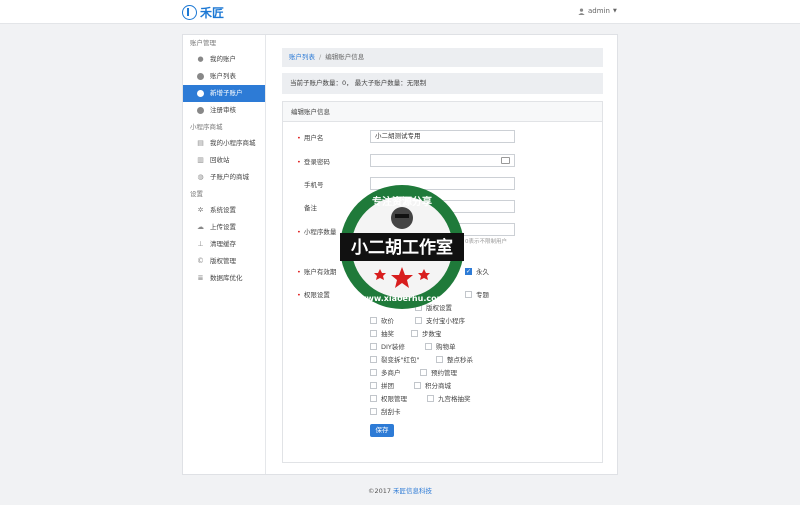  I want to click on permission-checkbox-shopping-list: 购物单, so click(440, 346).